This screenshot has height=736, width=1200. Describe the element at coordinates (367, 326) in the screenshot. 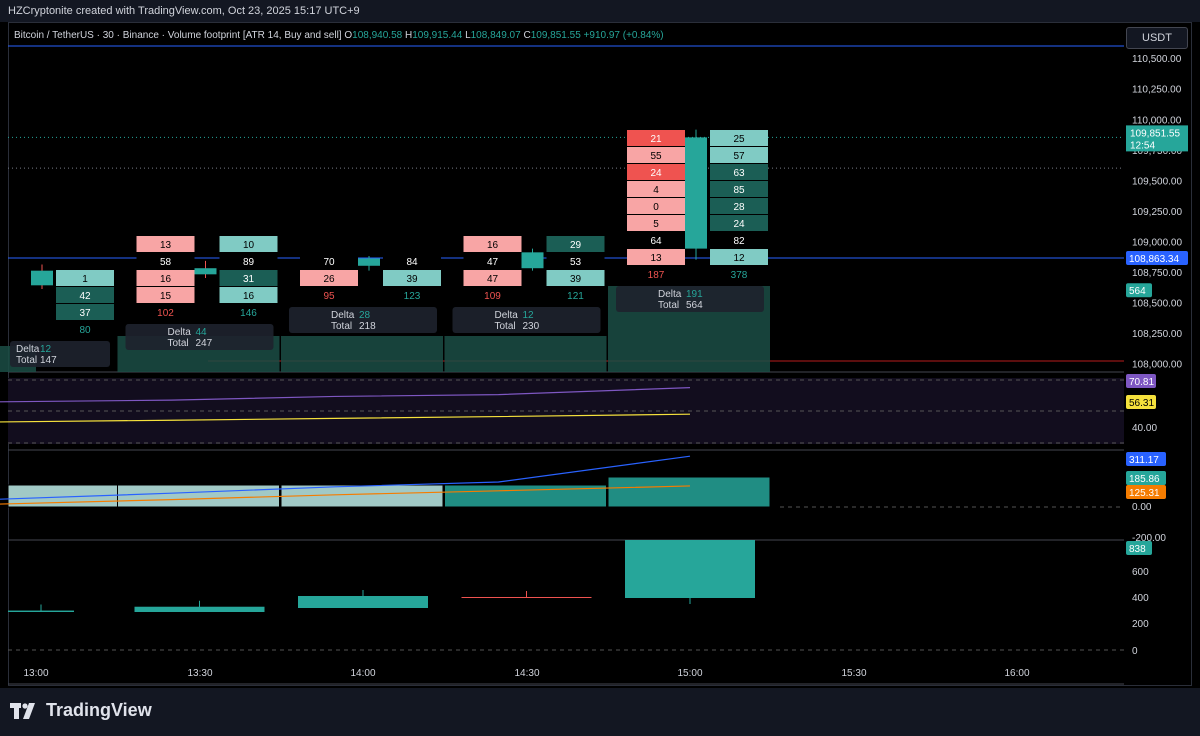

I see `total-value: 218` at that location.